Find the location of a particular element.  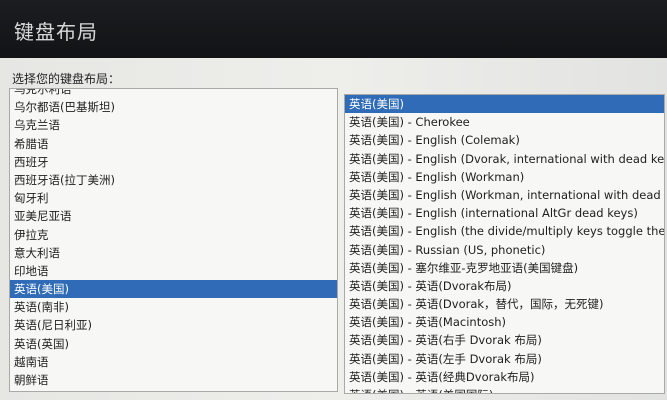

variant-item: 英语(美国) - Russian (US, phonetic) is located at coordinates (504, 250).